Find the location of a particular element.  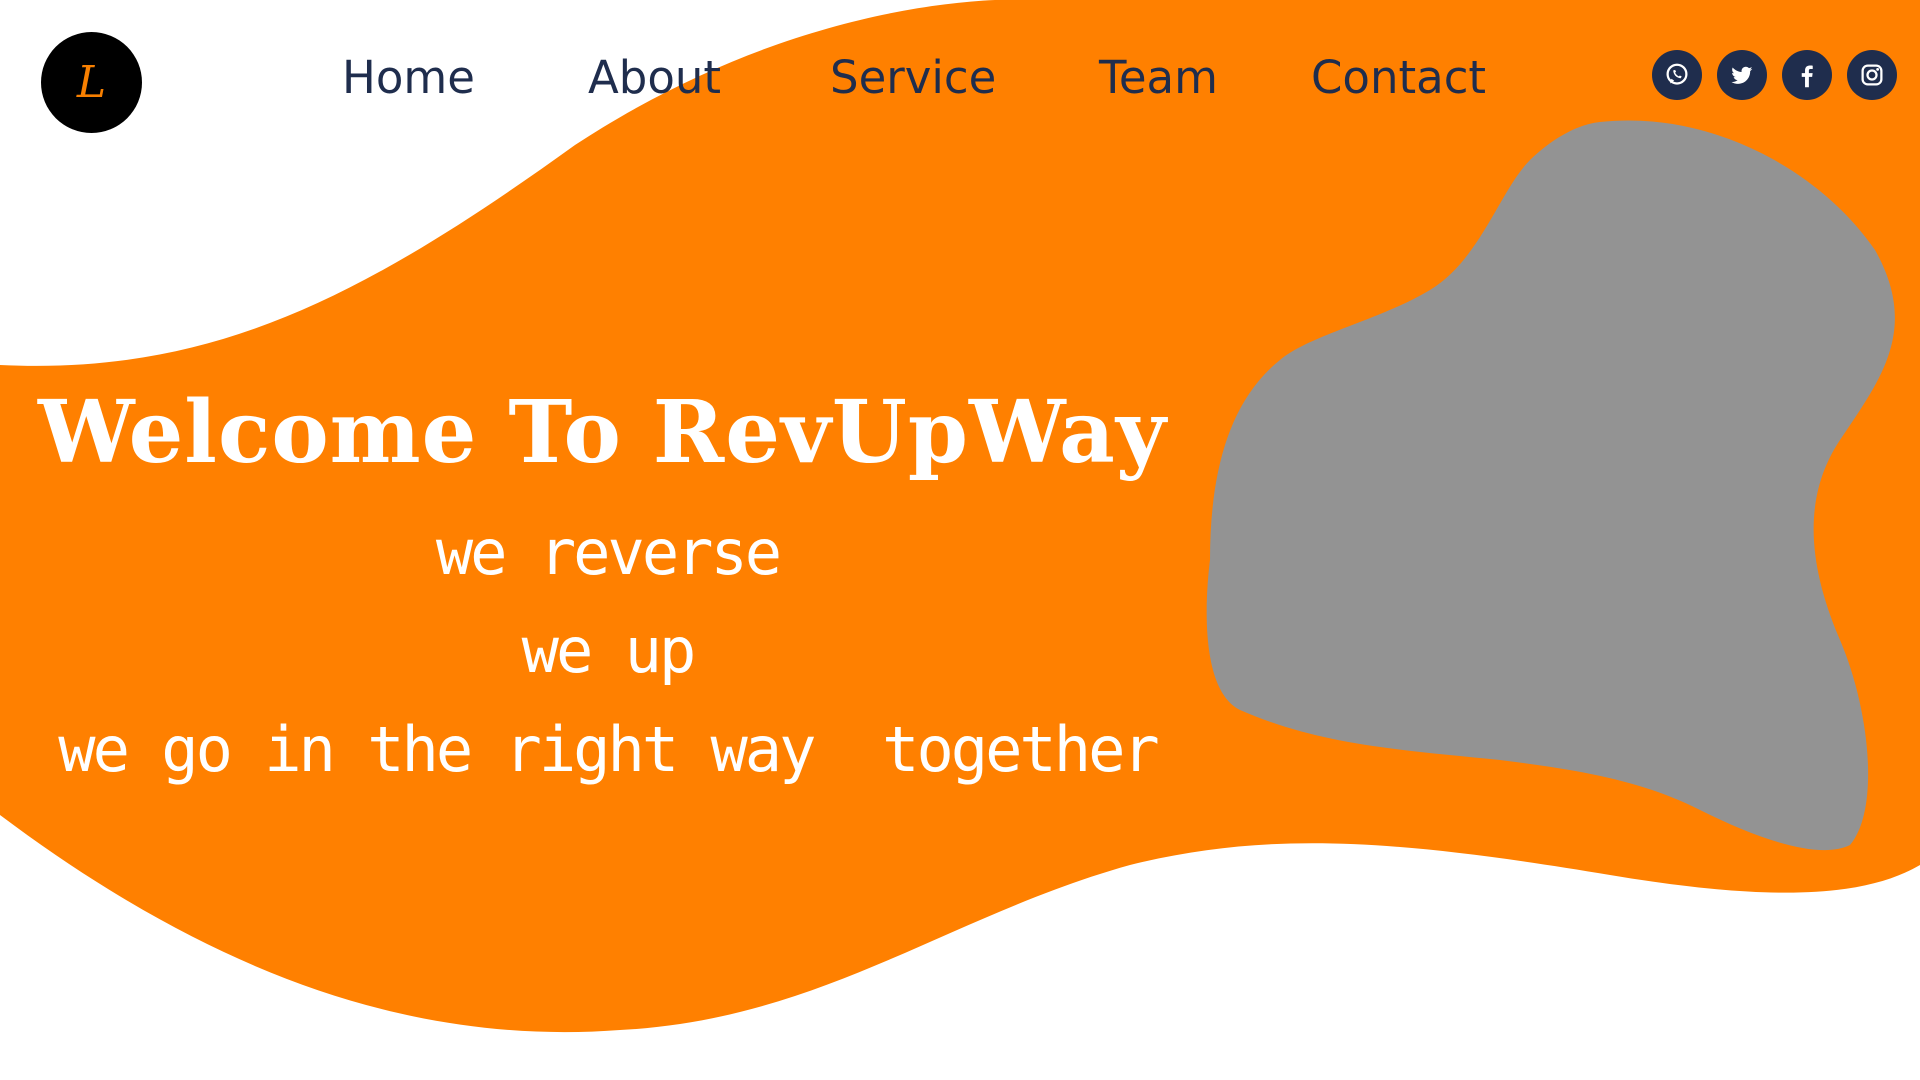

brand-logo: L is located at coordinates (91, 82).